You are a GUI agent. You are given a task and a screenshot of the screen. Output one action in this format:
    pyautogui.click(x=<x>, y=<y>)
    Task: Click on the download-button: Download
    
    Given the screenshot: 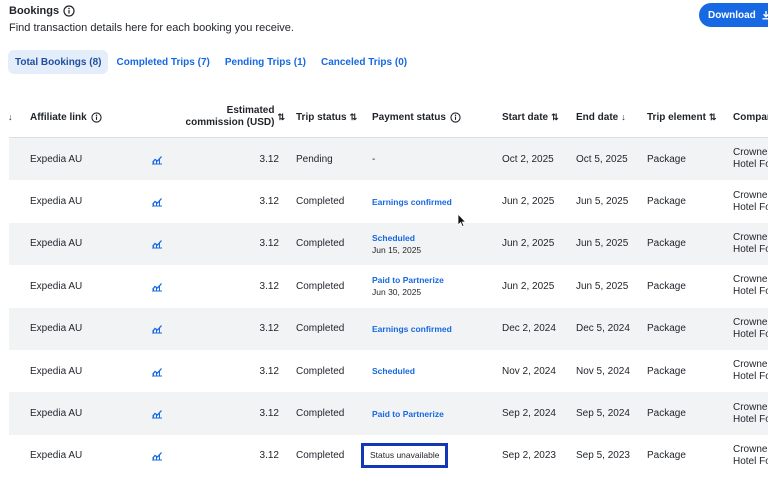 What is the action you would take?
    pyautogui.click(x=733, y=15)
    